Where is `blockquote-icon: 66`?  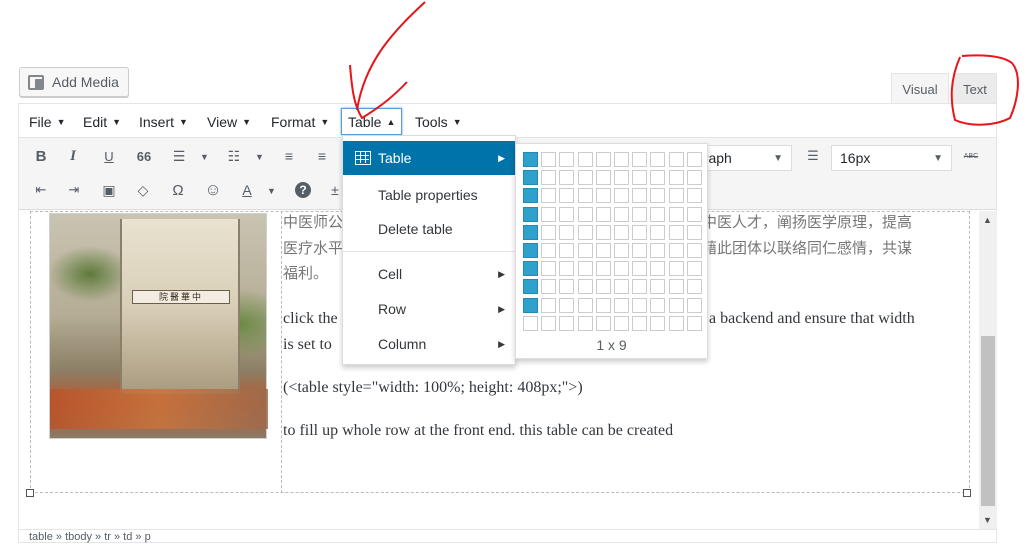
blockquote-icon: 66 is located at coordinates (144, 156).